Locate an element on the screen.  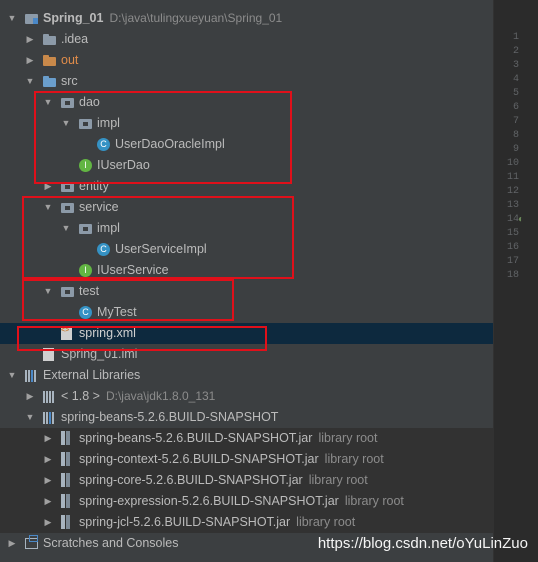
jar-name: spring-jcl-5.2.6.BUILD-SNAPSHOT.jar is located at coordinates (185, 522).